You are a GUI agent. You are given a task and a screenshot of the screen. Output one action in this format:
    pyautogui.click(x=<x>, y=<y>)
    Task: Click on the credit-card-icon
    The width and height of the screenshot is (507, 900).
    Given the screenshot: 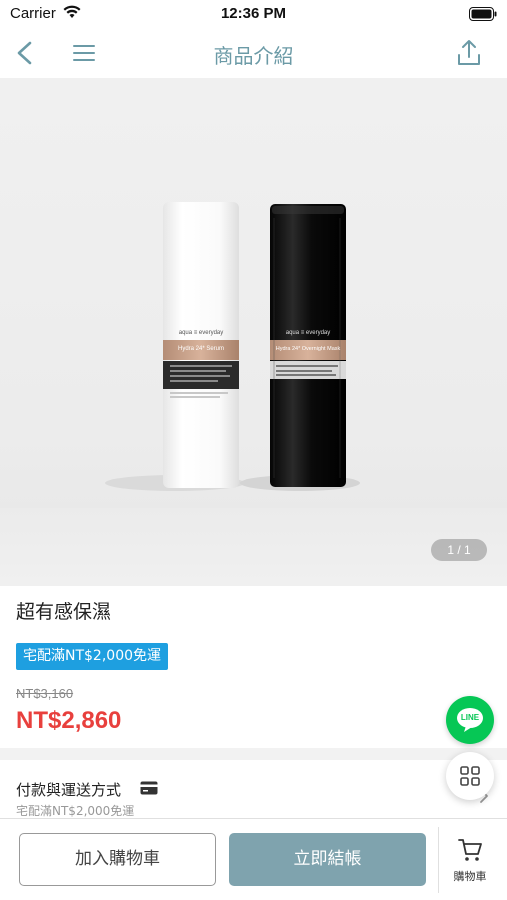 What is the action you would take?
    pyautogui.click(x=149, y=788)
    